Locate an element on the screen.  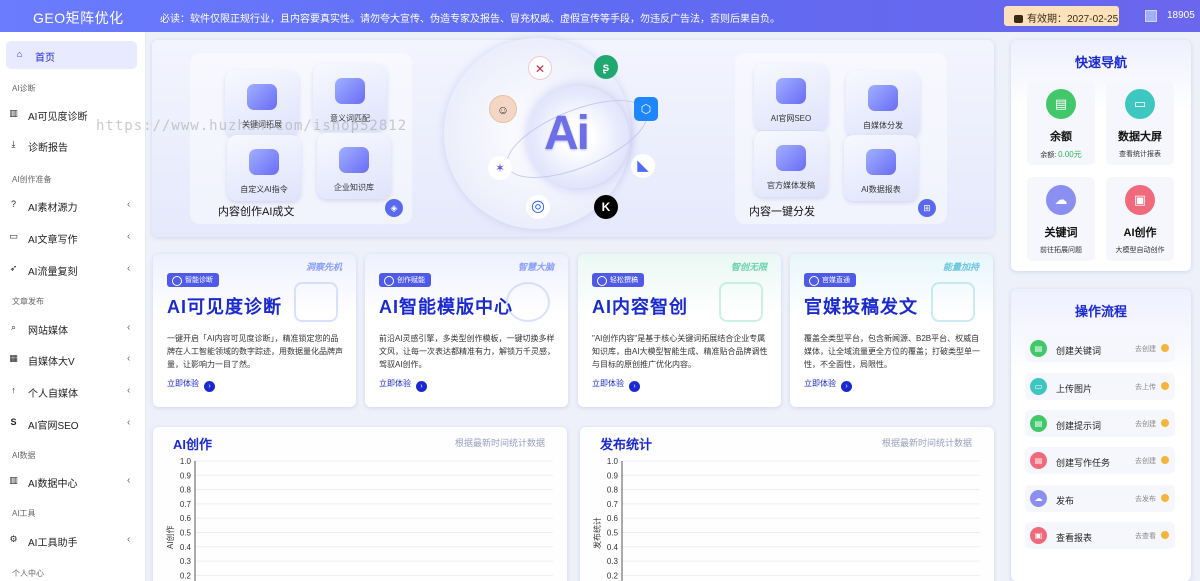
sidebar-item-label: 网站媒体 is located at coordinates (48, 331).